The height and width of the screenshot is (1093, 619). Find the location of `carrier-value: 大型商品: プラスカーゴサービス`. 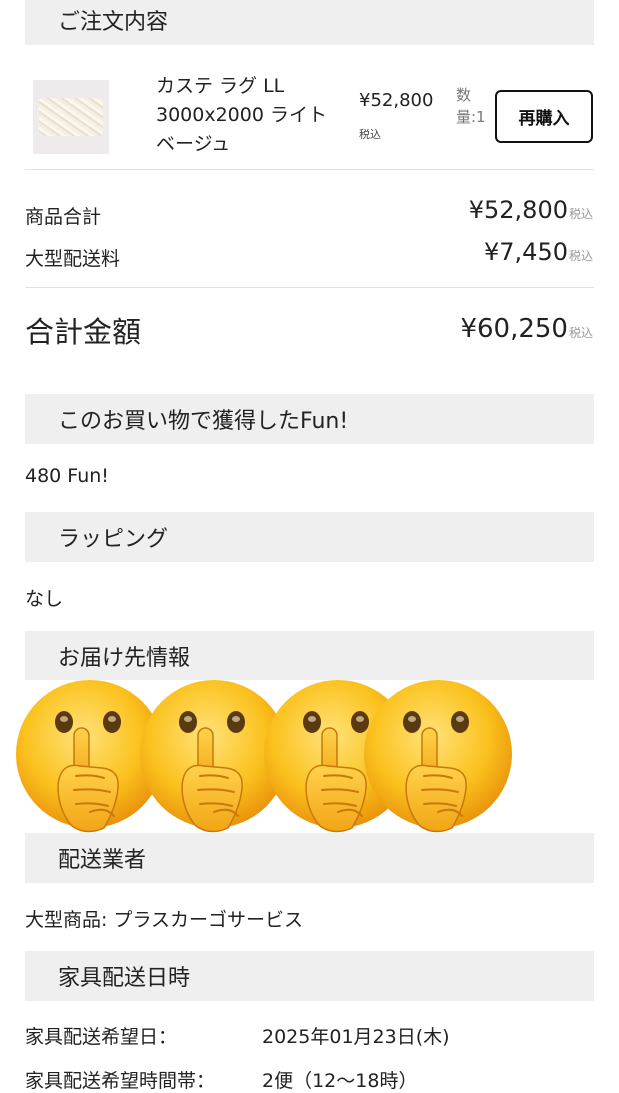

carrier-value: 大型商品: プラスカーゴサービス is located at coordinates (164, 920).